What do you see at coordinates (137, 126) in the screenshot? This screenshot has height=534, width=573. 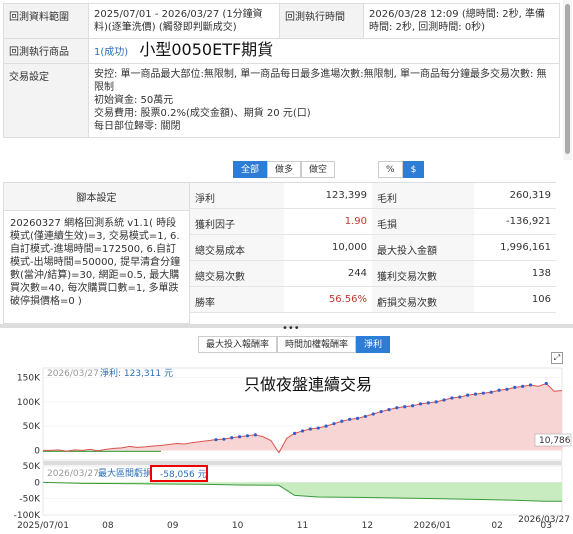 I see `trade-line-4: 每日部位歸零: 關閉` at bounding box center [137, 126].